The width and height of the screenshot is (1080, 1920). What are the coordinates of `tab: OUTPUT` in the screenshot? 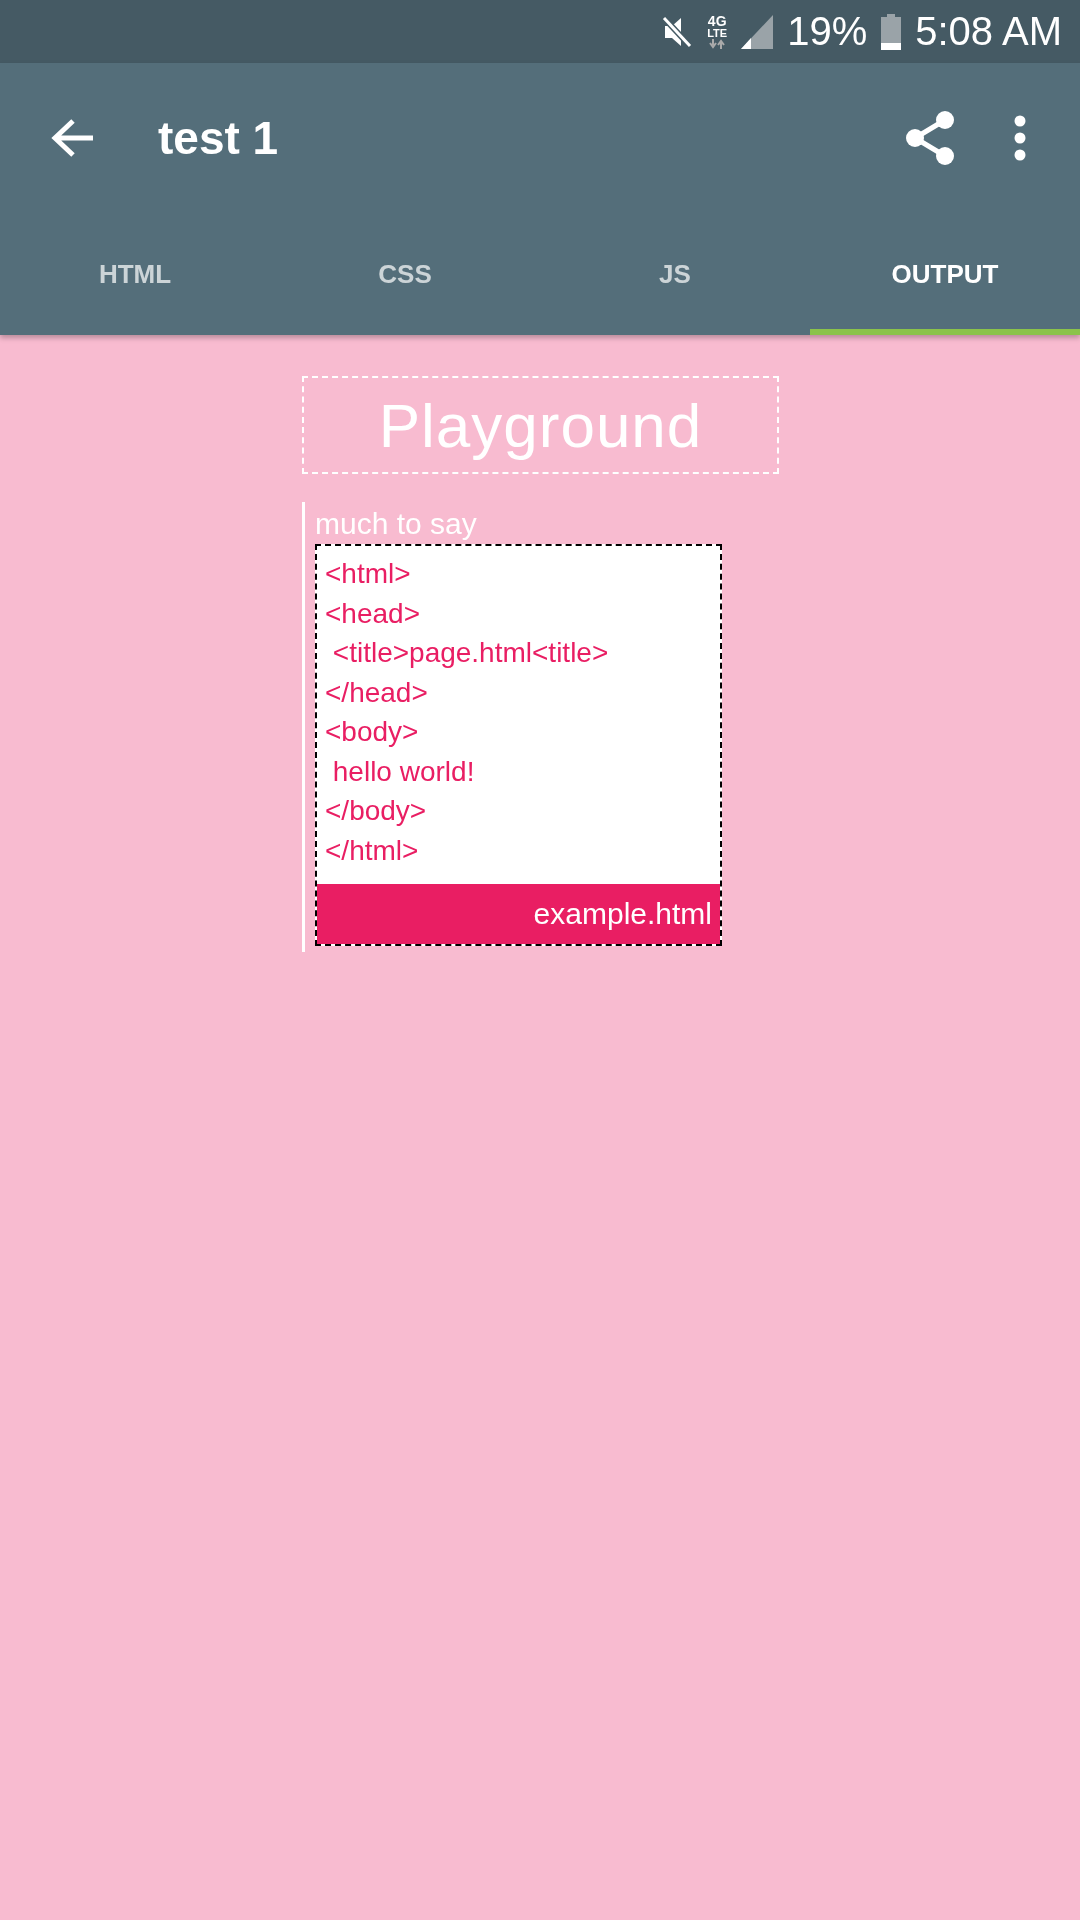 It's located at (945, 274).